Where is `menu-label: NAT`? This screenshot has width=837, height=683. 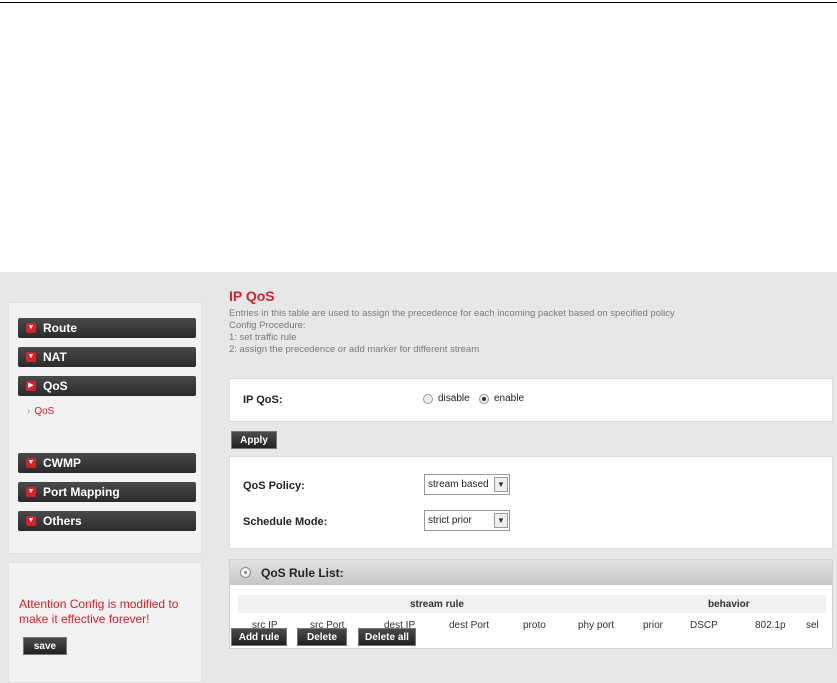 menu-label: NAT is located at coordinates (55, 357).